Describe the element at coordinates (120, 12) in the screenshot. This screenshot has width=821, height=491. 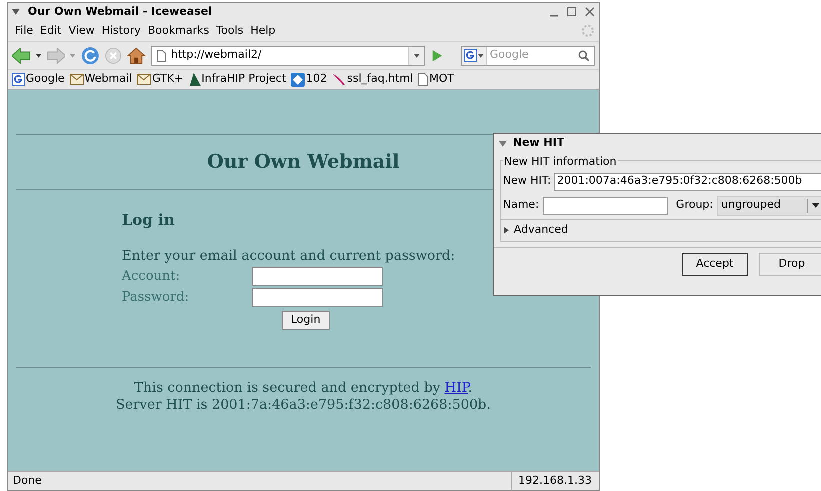
I see `window-title: Our Own Webmail - Iceweasel` at that location.